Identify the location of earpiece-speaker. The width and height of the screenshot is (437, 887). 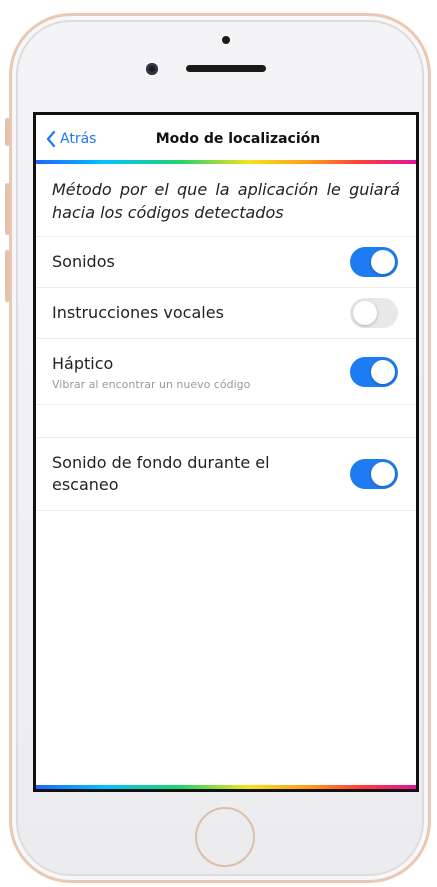
(226, 68).